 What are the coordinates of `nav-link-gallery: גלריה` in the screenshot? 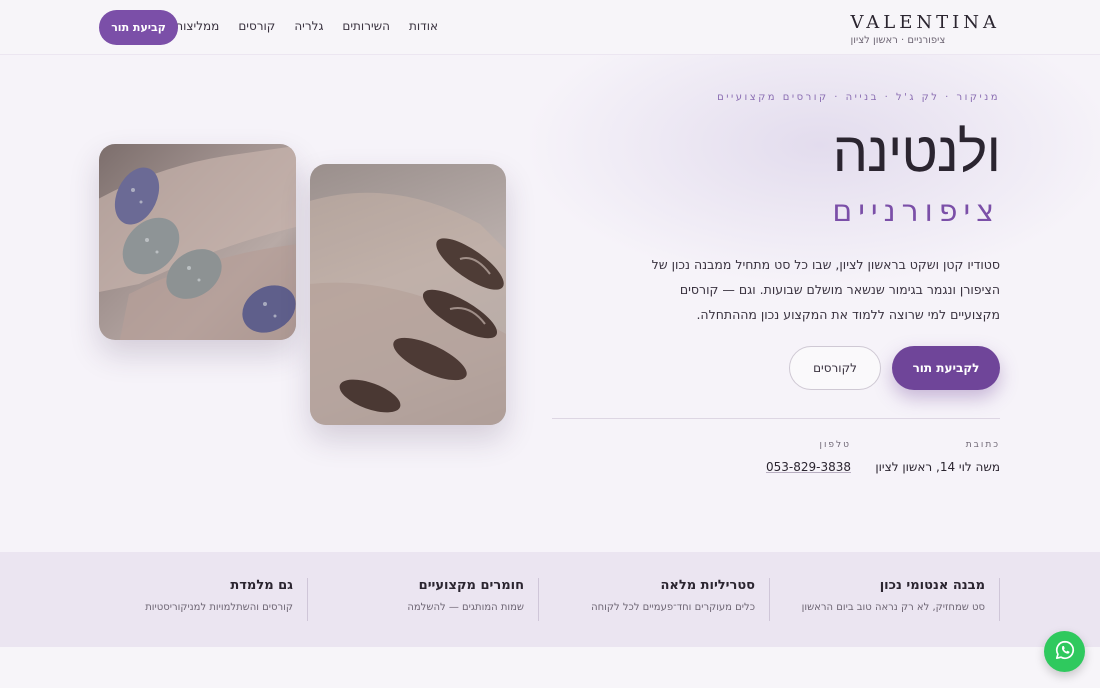 It's located at (308, 26).